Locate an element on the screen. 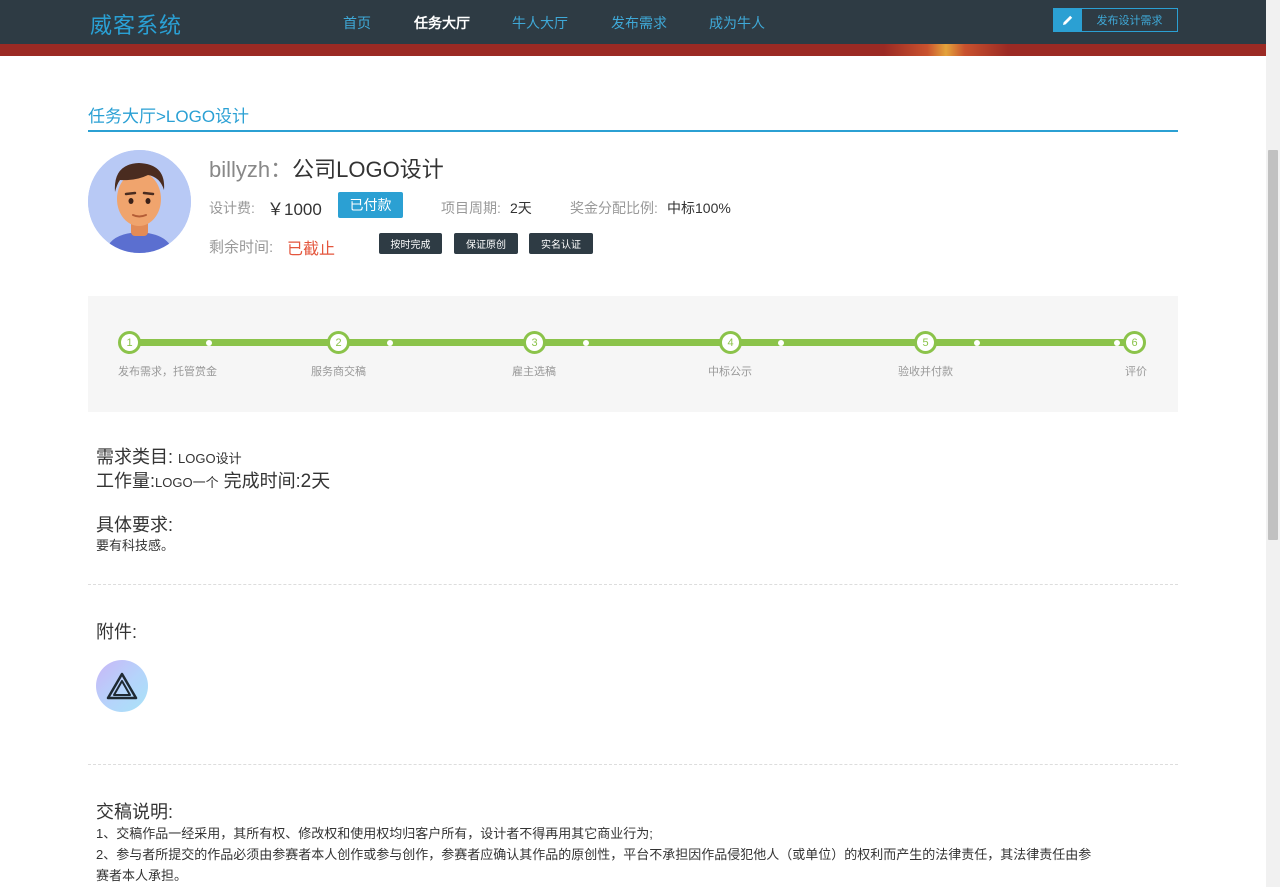 This screenshot has width=1280, height=887. nav-talent-hall: 牛人大厅 is located at coordinates (540, 23).